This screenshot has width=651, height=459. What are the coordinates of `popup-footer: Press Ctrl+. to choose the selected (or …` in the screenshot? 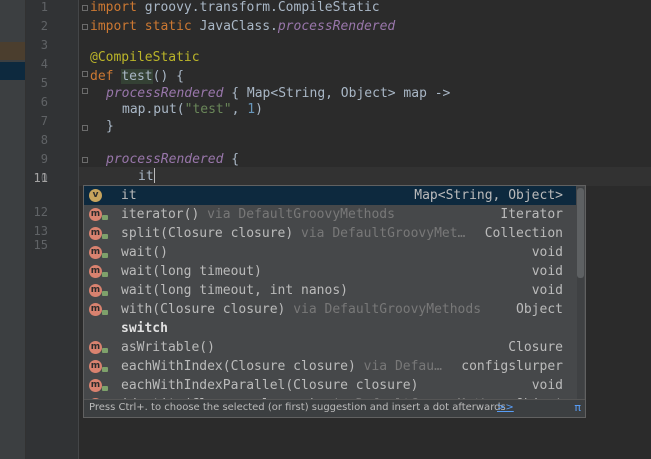 It's located at (334, 408).